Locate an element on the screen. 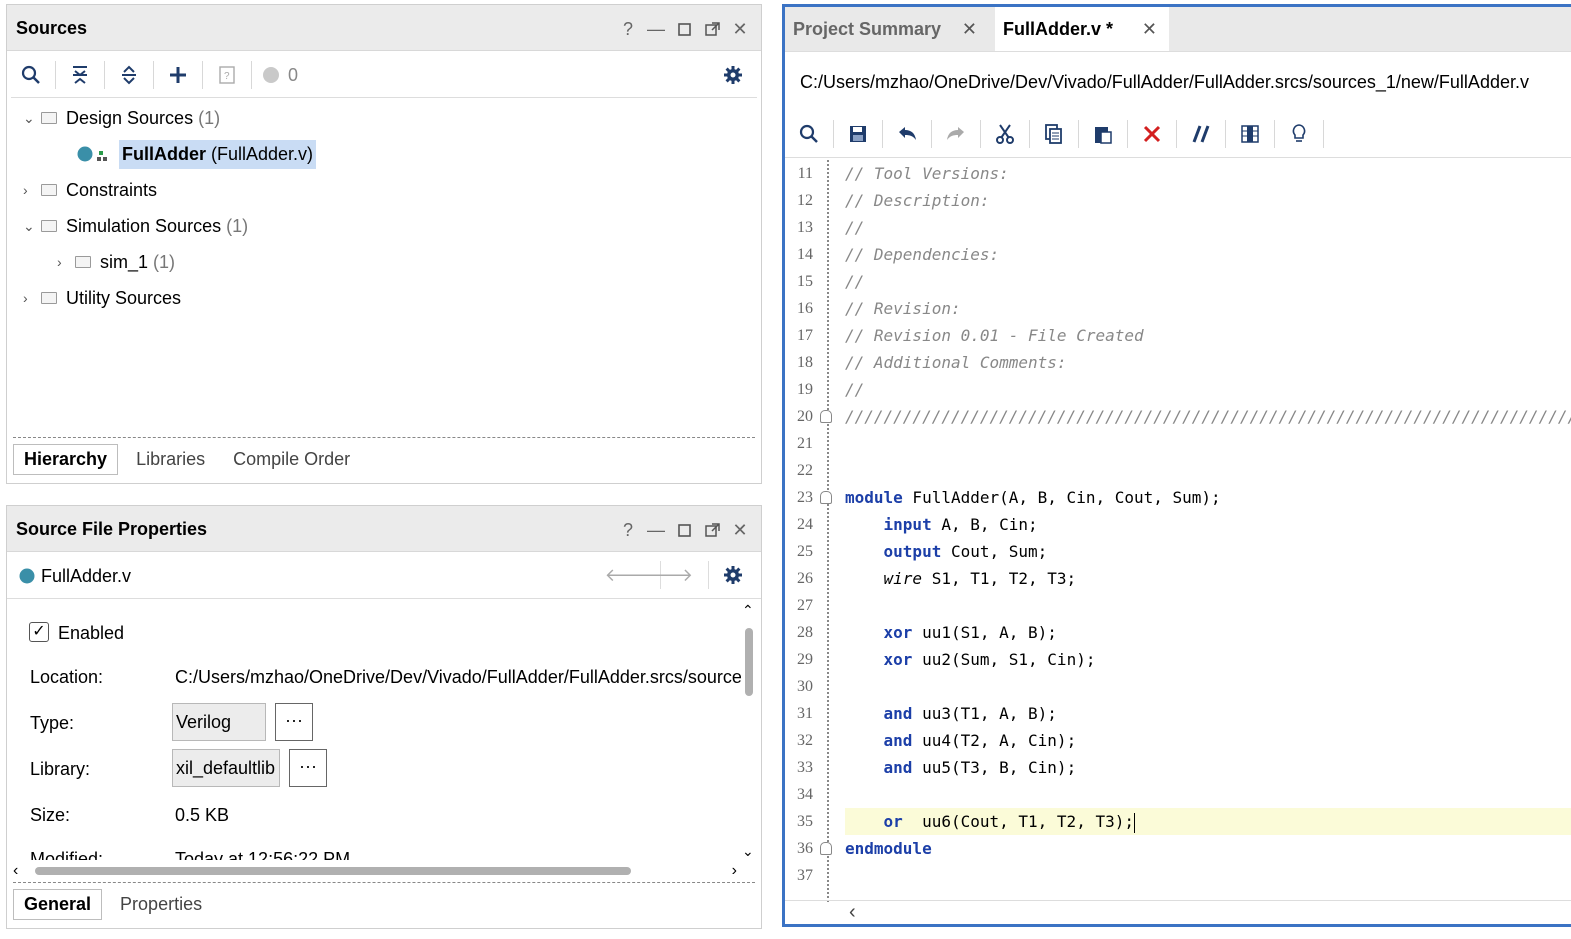  code-text: // is located at coordinates (854, 227).